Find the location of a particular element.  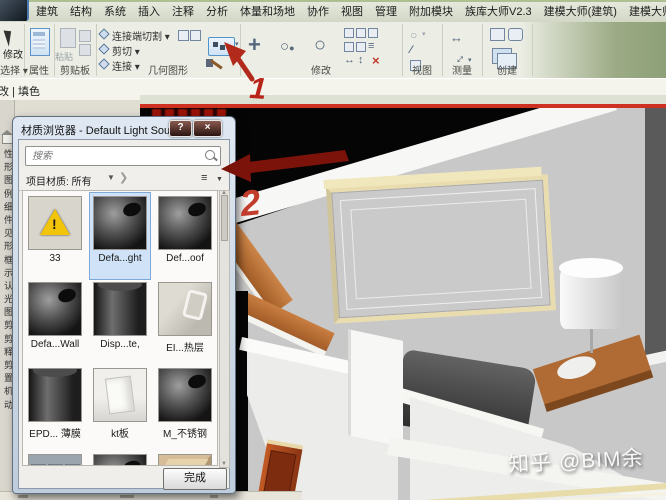

copy-icon is located at coordinates (85, 36).